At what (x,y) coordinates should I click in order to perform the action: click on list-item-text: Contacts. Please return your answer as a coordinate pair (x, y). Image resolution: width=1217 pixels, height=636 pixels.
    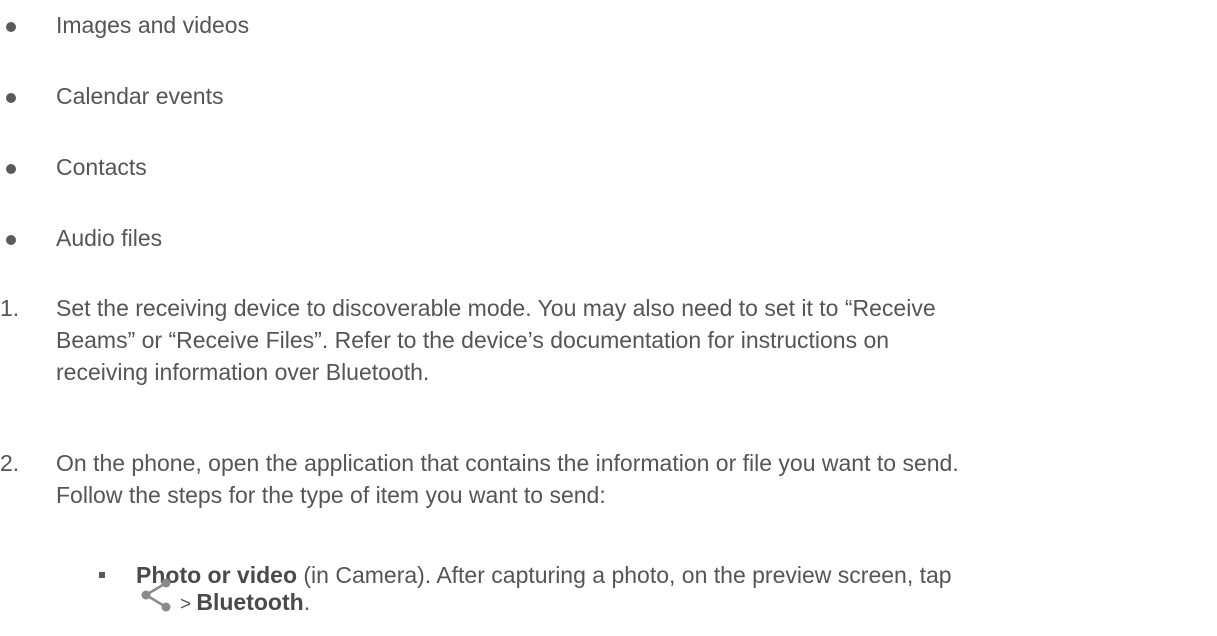
    Looking at the image, I should click on (101, 167).